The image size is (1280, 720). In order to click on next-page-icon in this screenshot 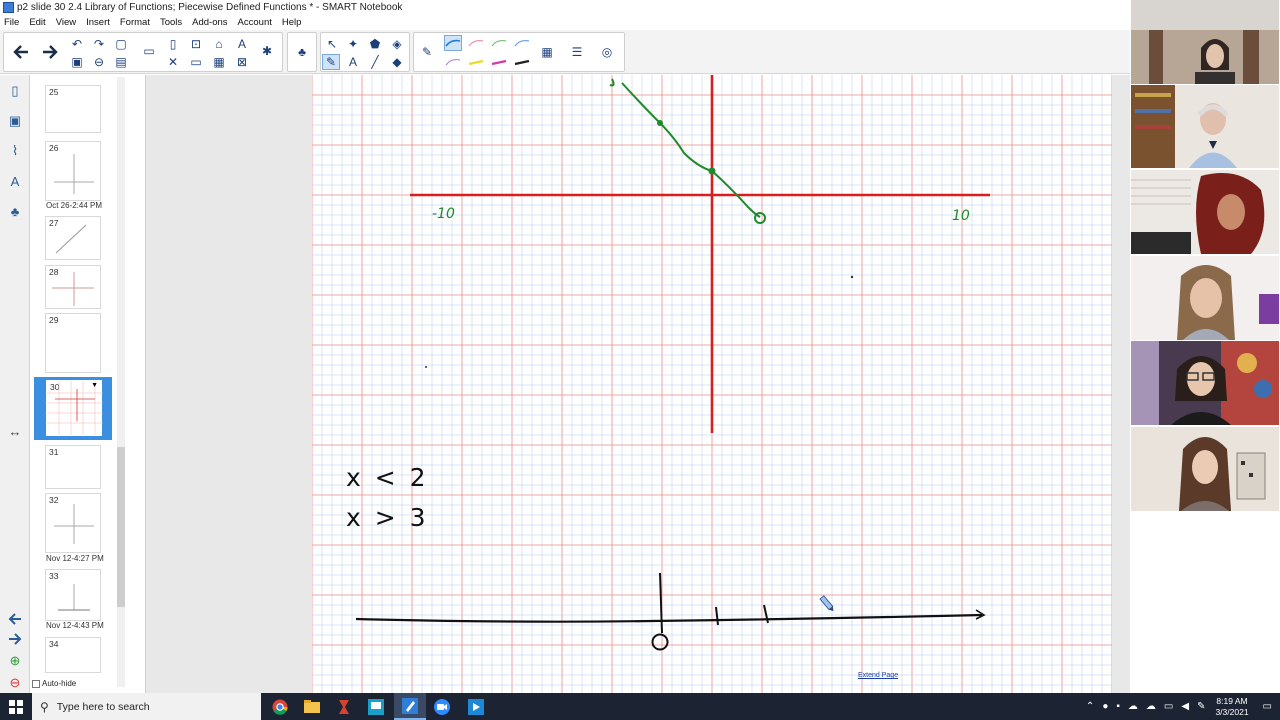, I will do `click(15, 639)`.